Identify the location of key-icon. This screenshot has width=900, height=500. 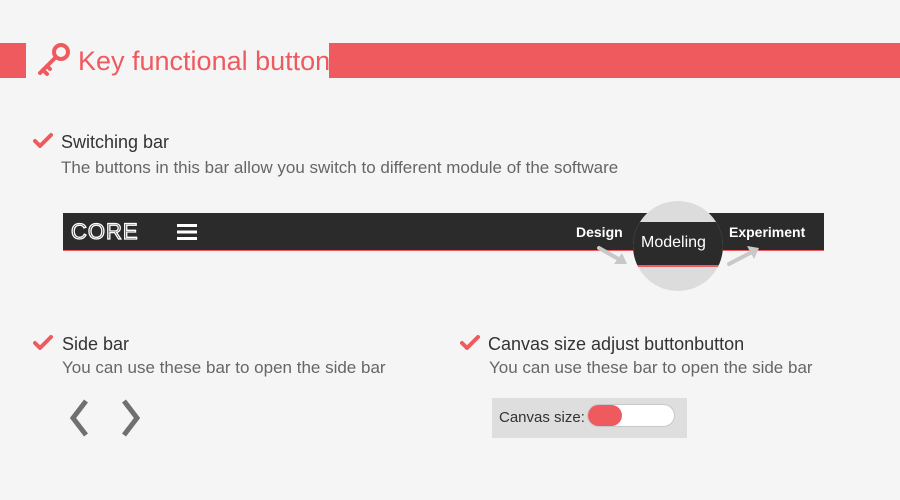
(54, 59).